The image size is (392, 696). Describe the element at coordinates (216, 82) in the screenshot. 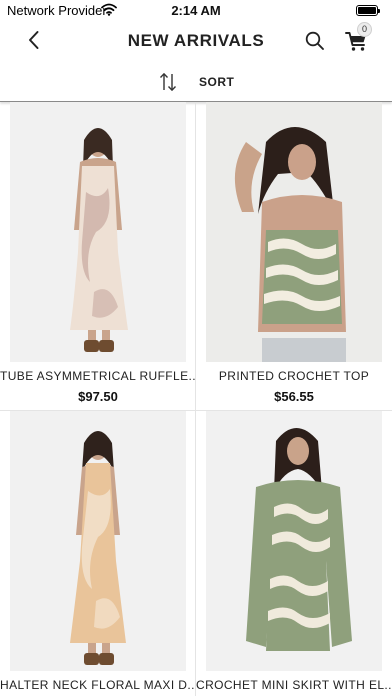

I see `sort-button: SORT` at that location.